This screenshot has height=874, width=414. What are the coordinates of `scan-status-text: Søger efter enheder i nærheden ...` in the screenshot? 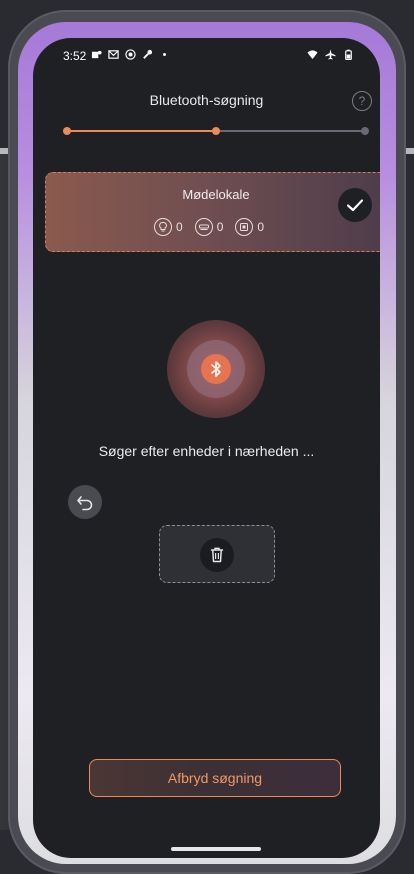 It's located at (206, 451).